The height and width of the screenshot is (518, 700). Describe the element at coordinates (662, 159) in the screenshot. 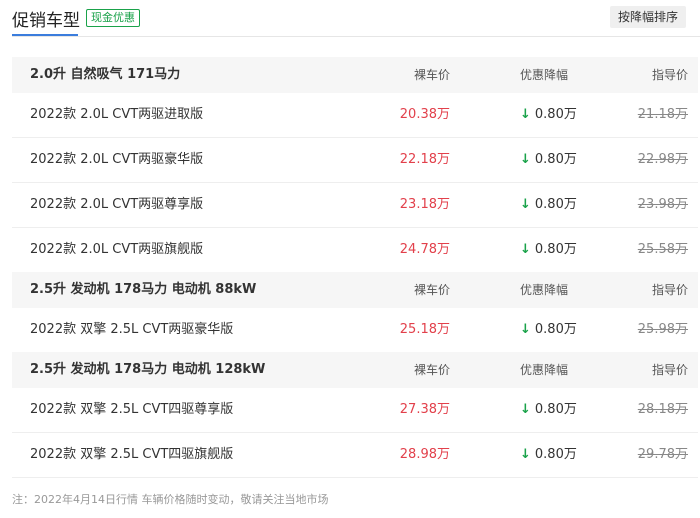

I see `model-guide-price: 22.98万` at that location.